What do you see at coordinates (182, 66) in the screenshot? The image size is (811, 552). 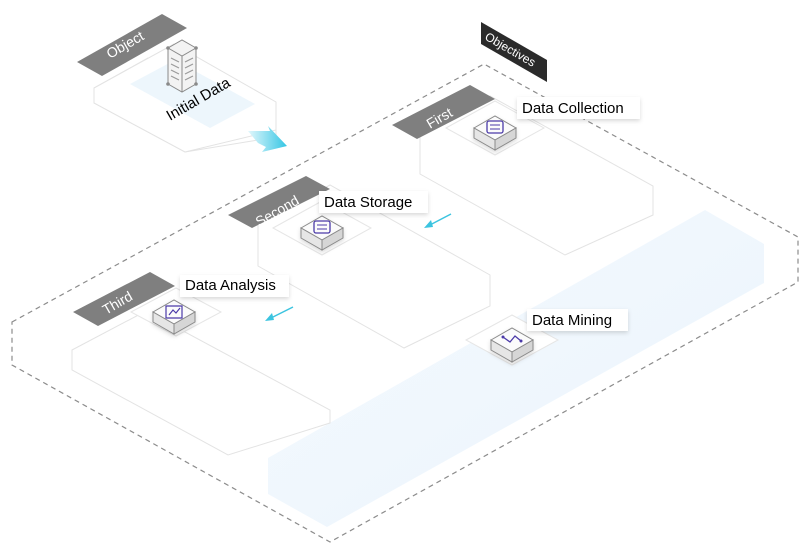 I see `server-icon` at bounding box center [182, 66].